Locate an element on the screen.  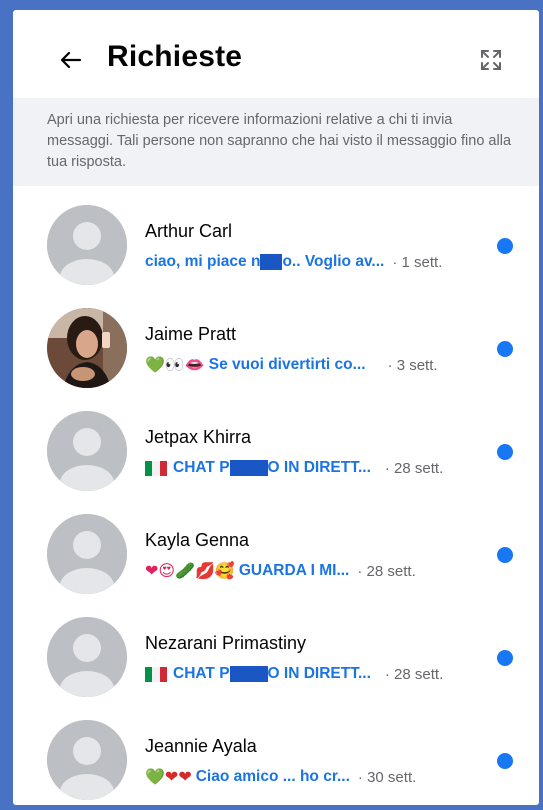
contact-name: Jeannie Ayala is located at coordinates (201, 746).